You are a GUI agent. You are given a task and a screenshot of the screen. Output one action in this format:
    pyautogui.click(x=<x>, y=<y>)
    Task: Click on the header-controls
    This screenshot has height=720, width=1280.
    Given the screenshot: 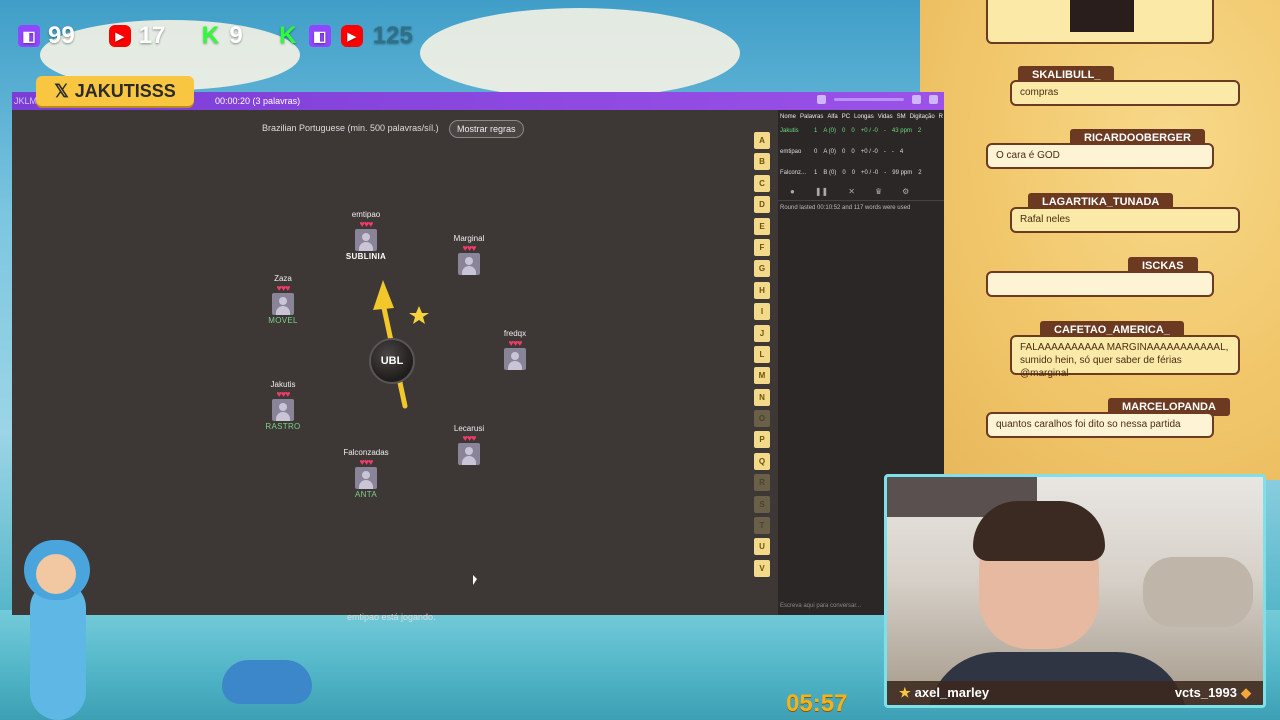 What is the action you would take?
    pyautogui.click(x=877, y=99)
    